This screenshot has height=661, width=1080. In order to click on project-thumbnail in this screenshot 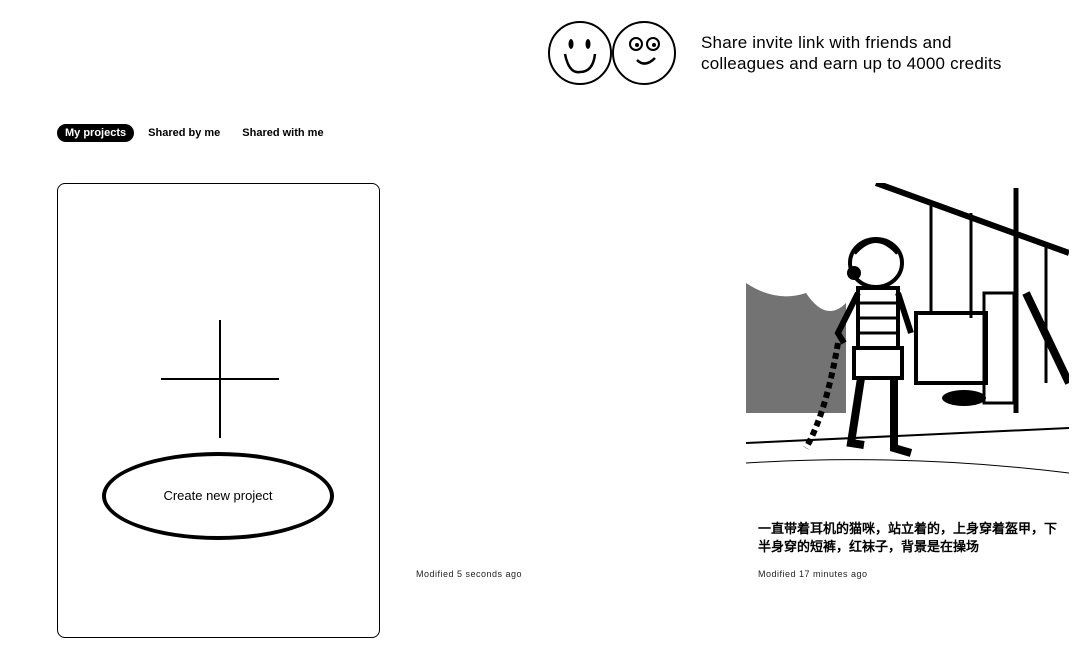, I will do `click(907, 344)`.